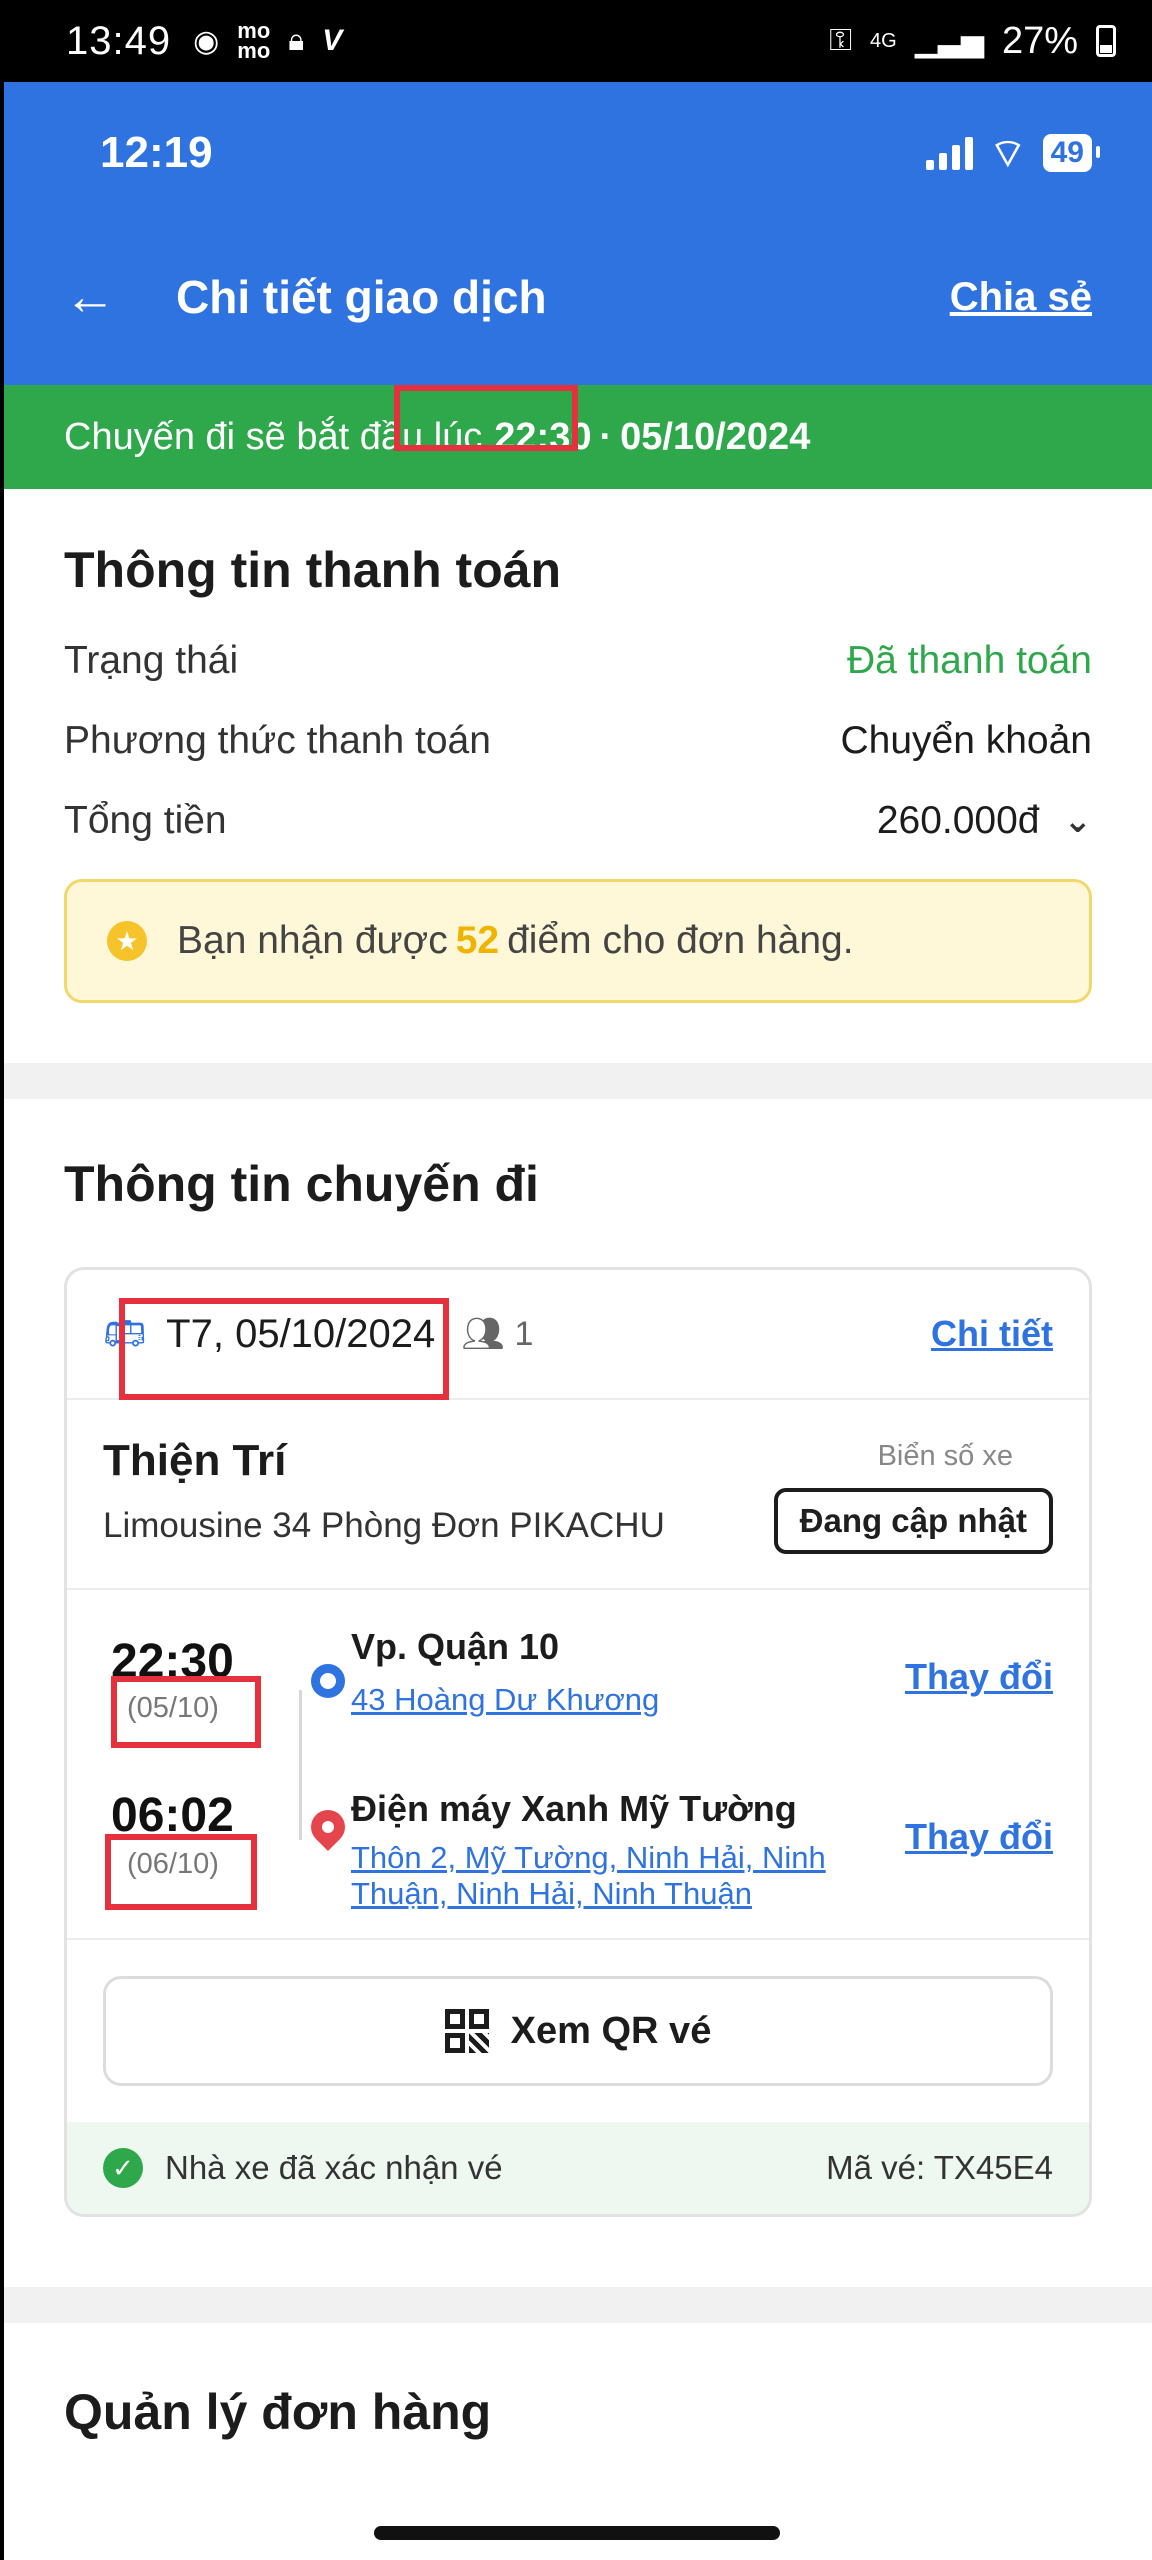 The height and width of the screenshot is (2560, 1152). Describe the element at coordinates (1008, 154) in the screenshot. I see `wifi-icon: ⌔` at that location.